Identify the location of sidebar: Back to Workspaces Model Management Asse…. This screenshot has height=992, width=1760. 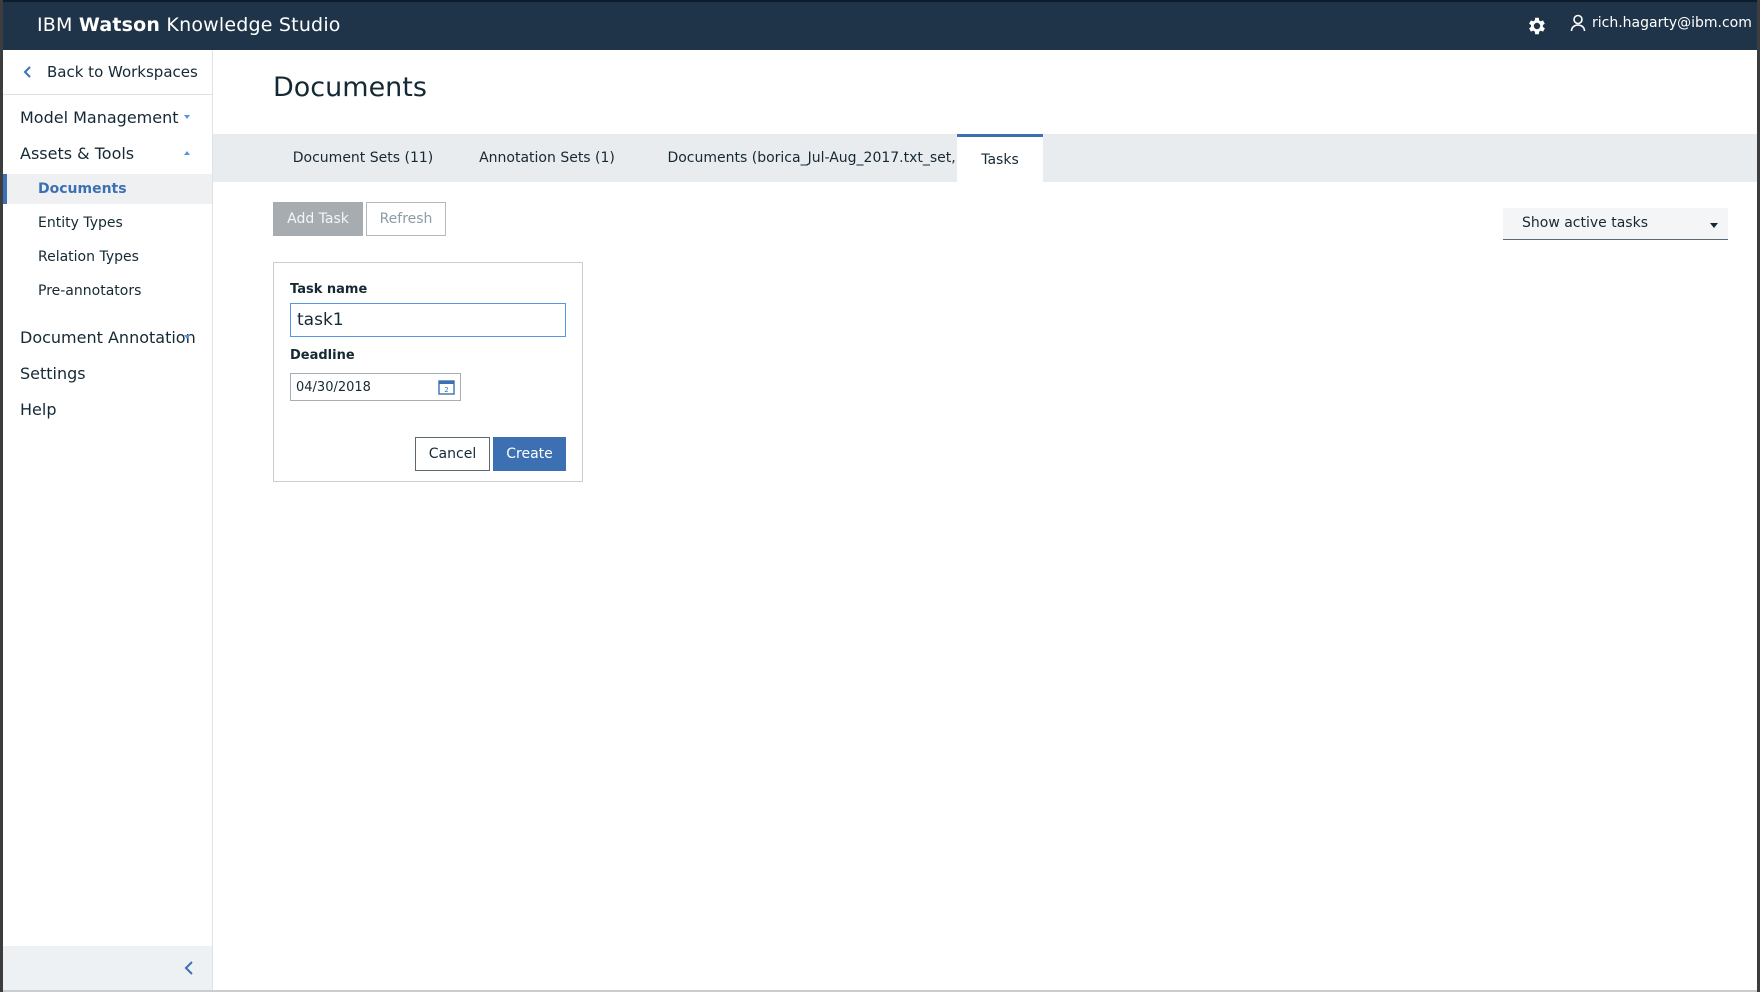
(108, 521).